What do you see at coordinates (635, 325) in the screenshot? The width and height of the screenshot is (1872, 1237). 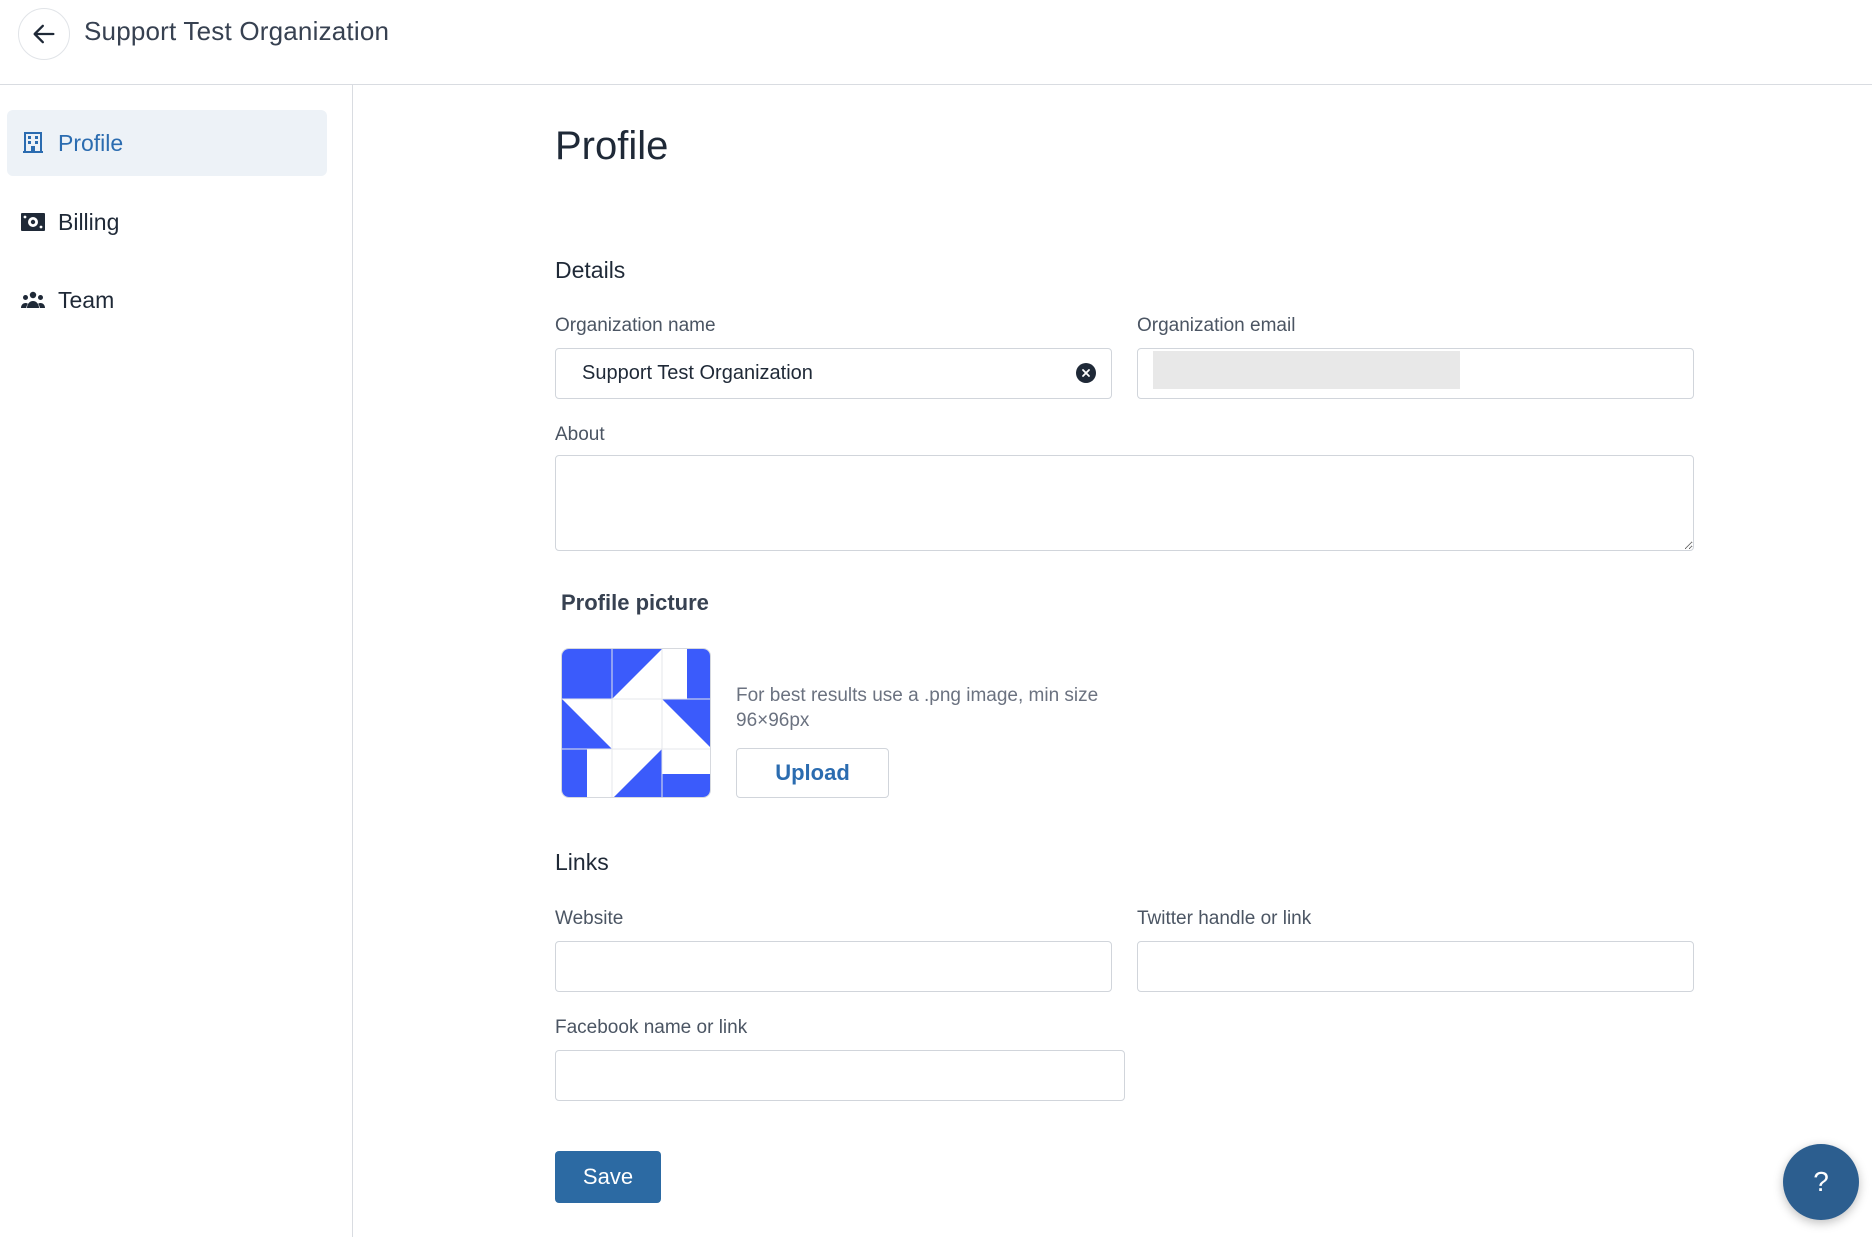 I see `org-name-label: Organization name` at bounding box center [635, 325].